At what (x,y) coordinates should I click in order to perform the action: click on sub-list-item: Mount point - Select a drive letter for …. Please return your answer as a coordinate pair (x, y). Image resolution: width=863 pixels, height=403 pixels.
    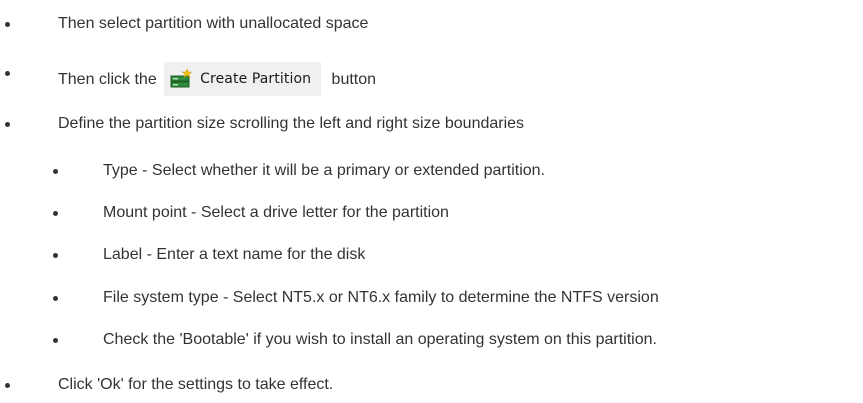
    Looking at the image, I should click on (251, 213).